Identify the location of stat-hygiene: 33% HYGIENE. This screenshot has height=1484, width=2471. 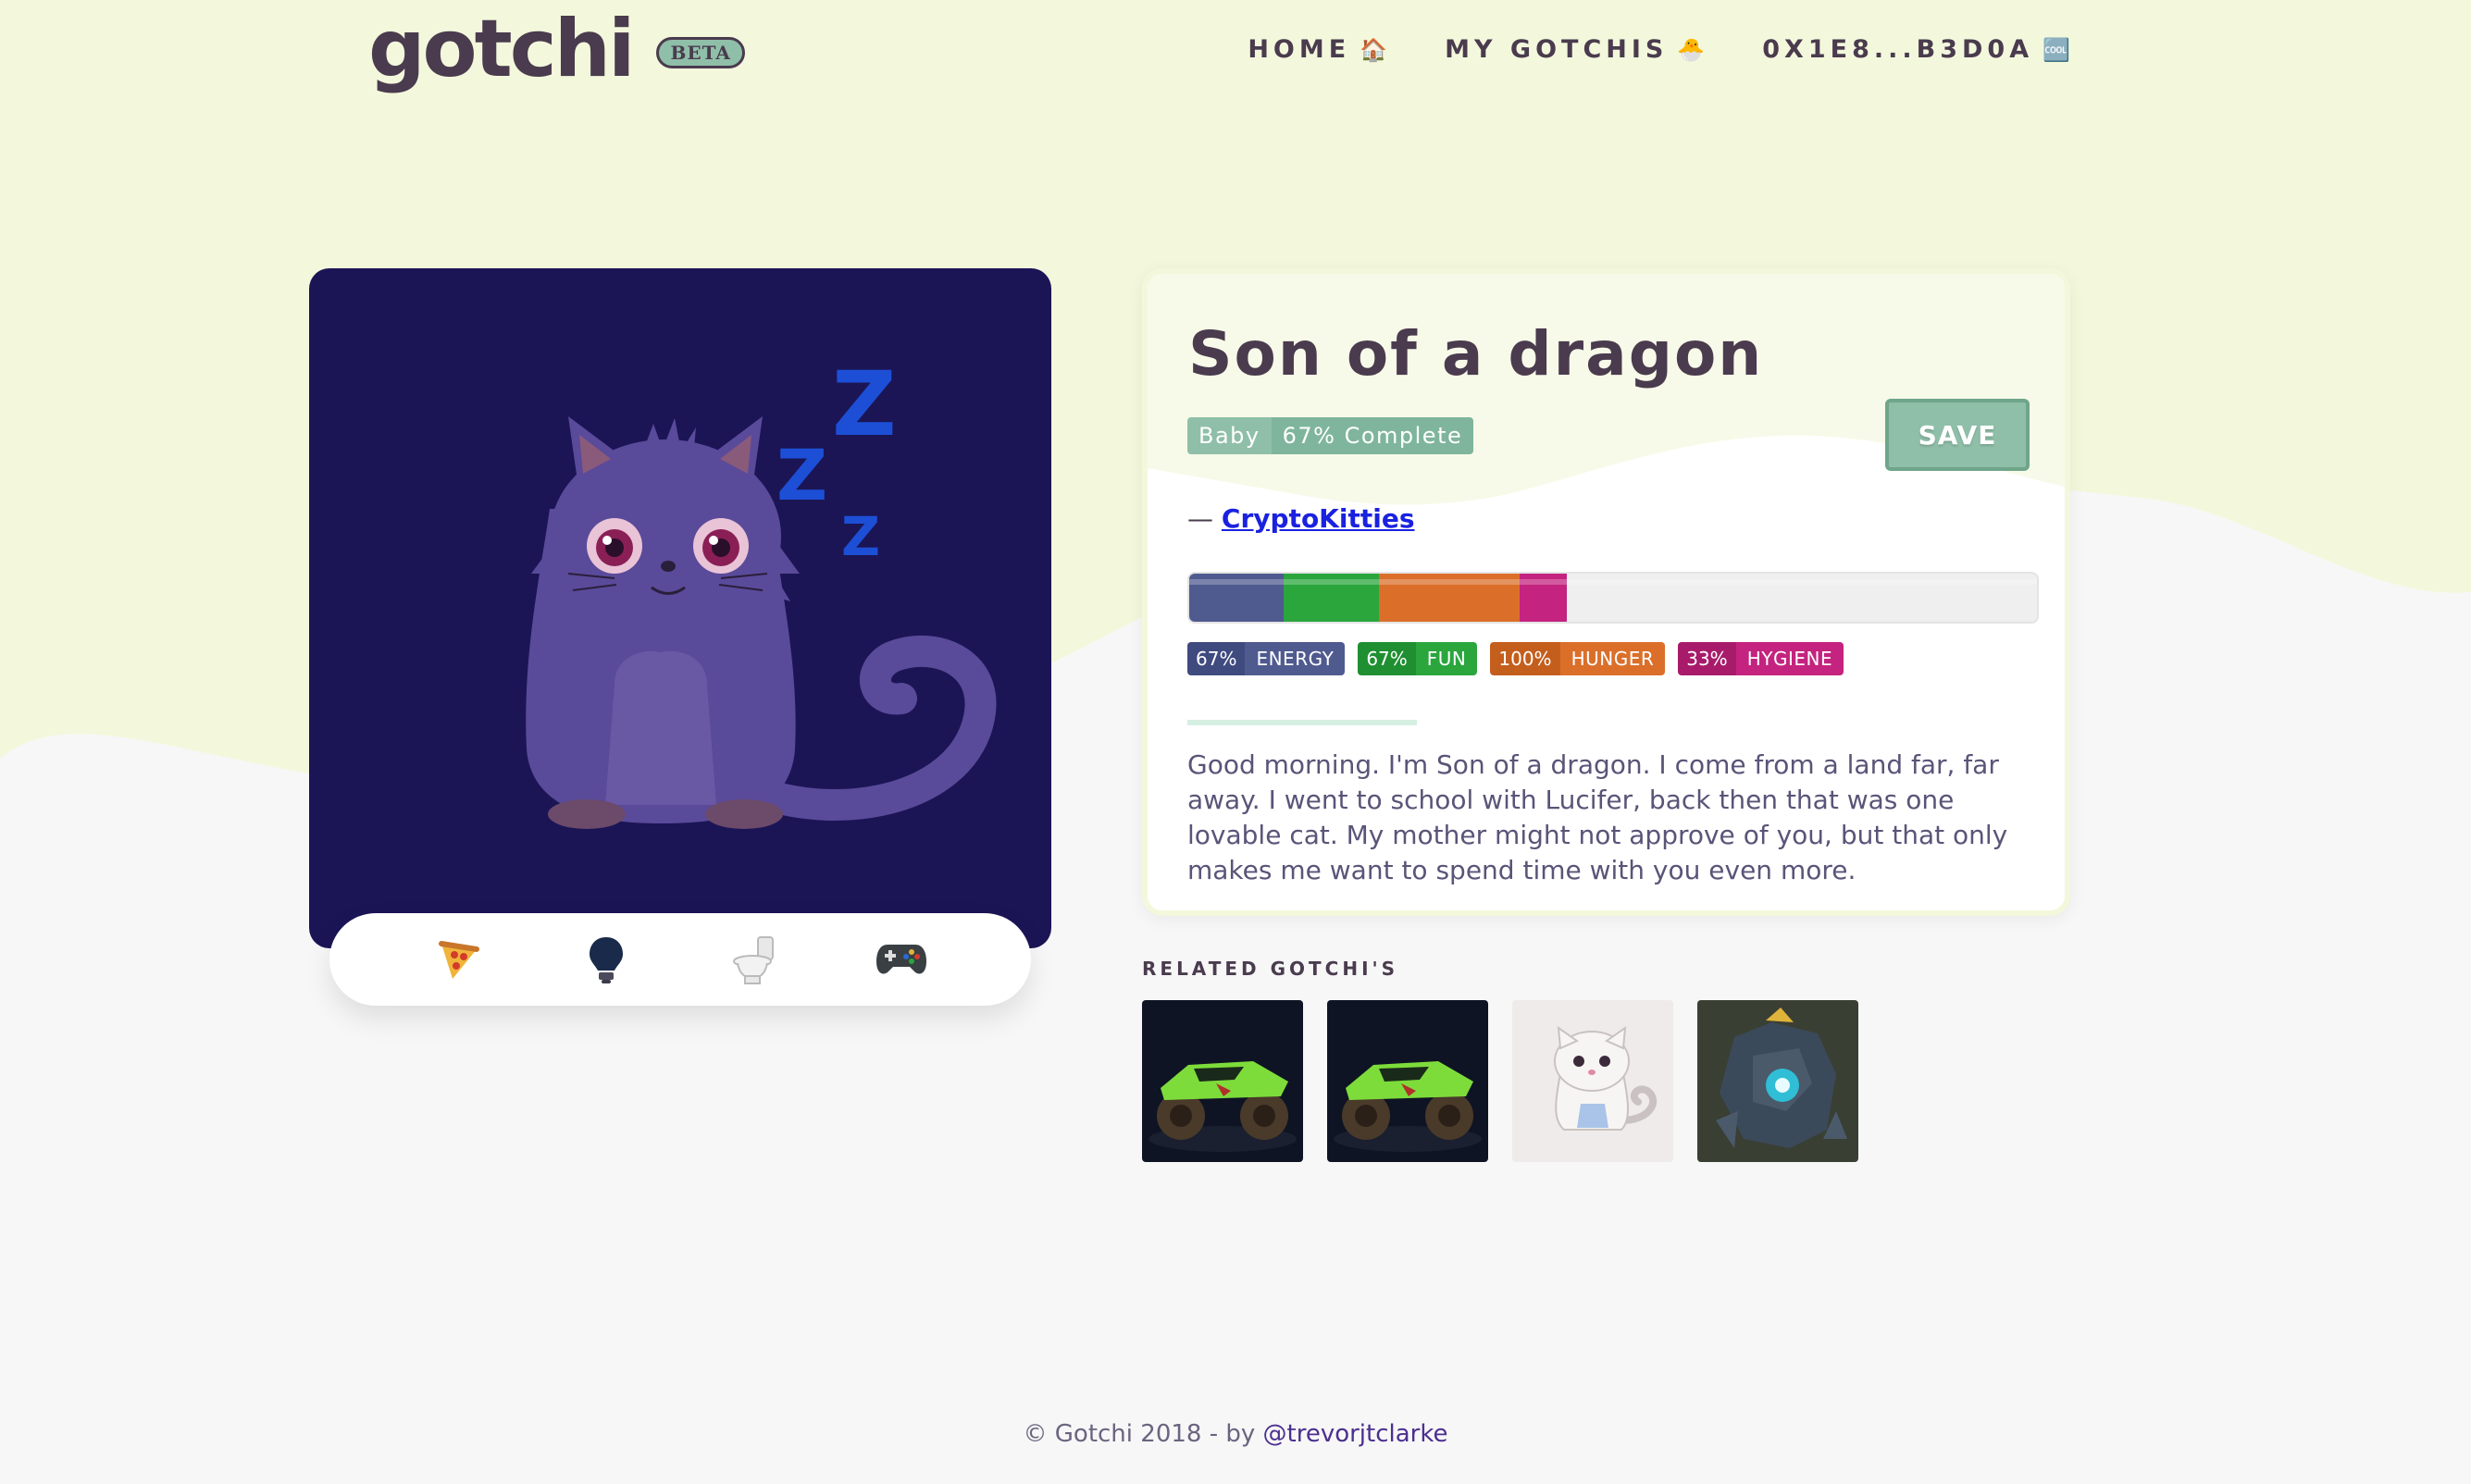
(1761, 658).